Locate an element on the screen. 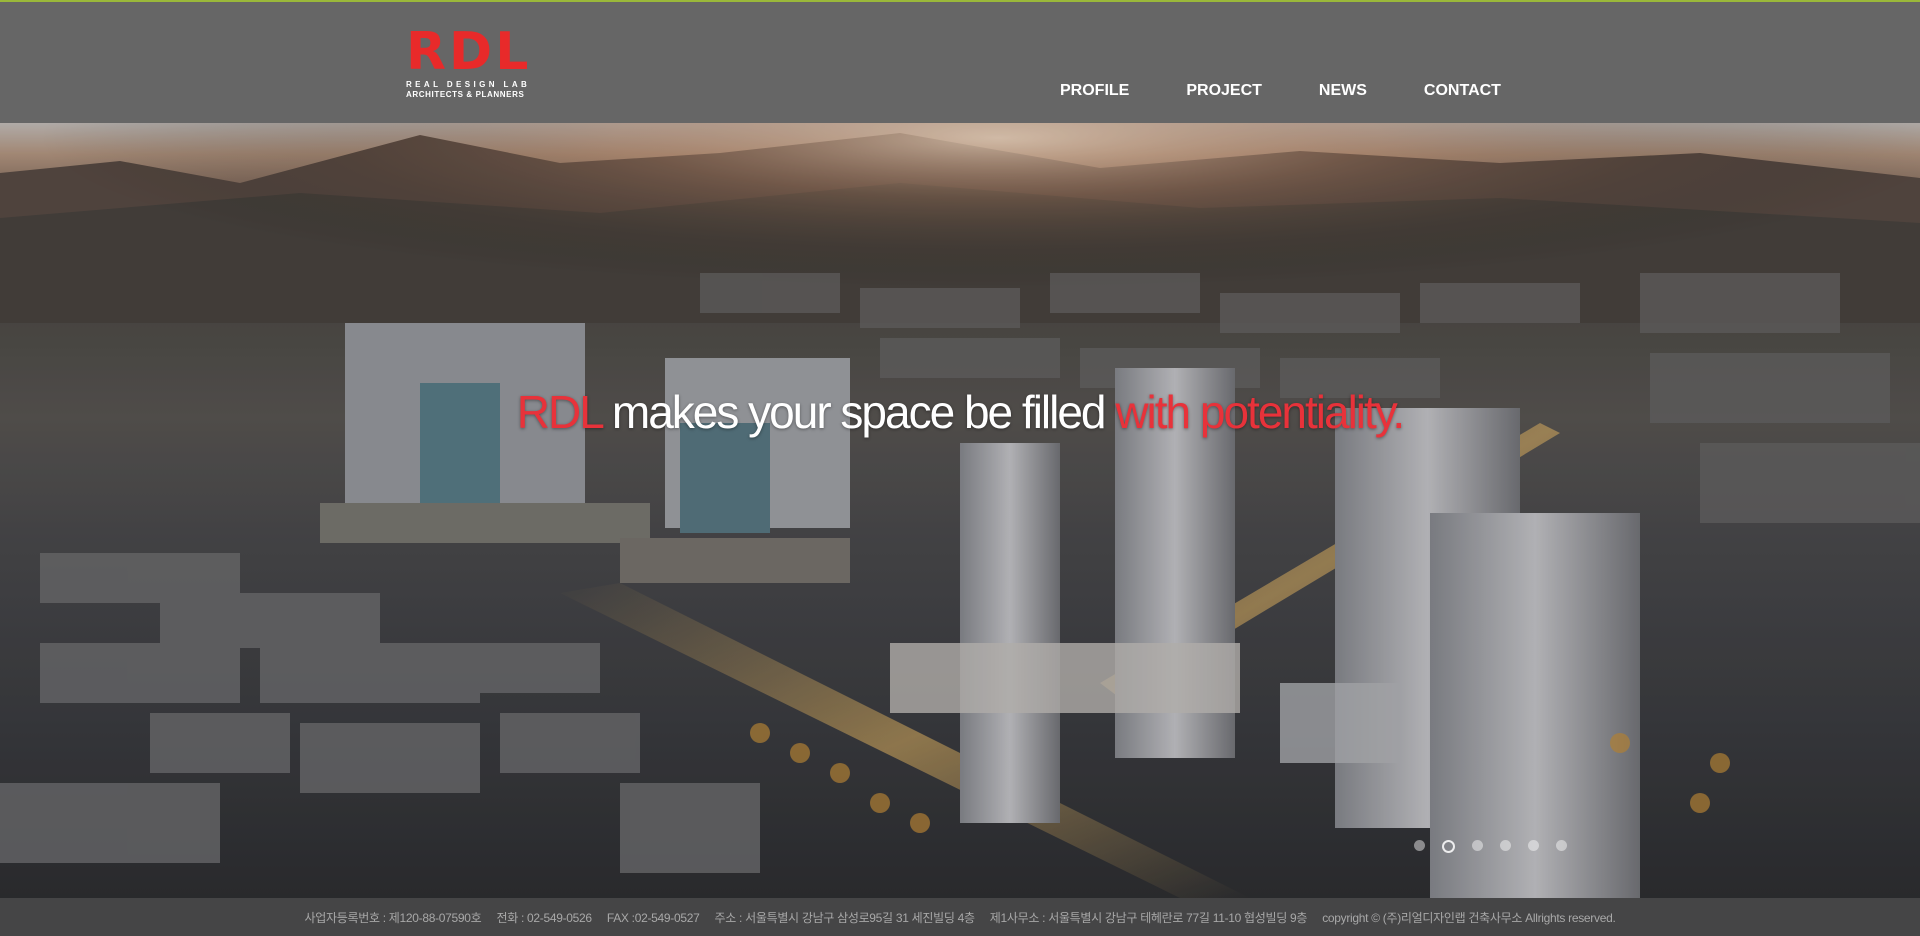 Image resolution: width=1920 pixels, height=936 pixels. footer-phone: 전화 : 02-549-0526 is located at coordinates (544, 918).